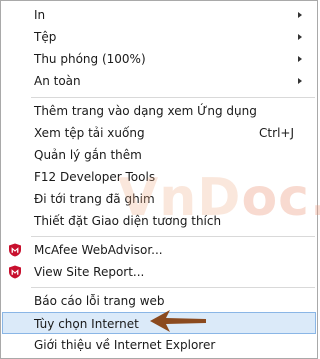 The width and height of the screenshot is (320, 359). What do you see at coordinates (159, 37) in the screenshot?
I see `menu-item-file: Tệp` at bounding box center [159, 37].